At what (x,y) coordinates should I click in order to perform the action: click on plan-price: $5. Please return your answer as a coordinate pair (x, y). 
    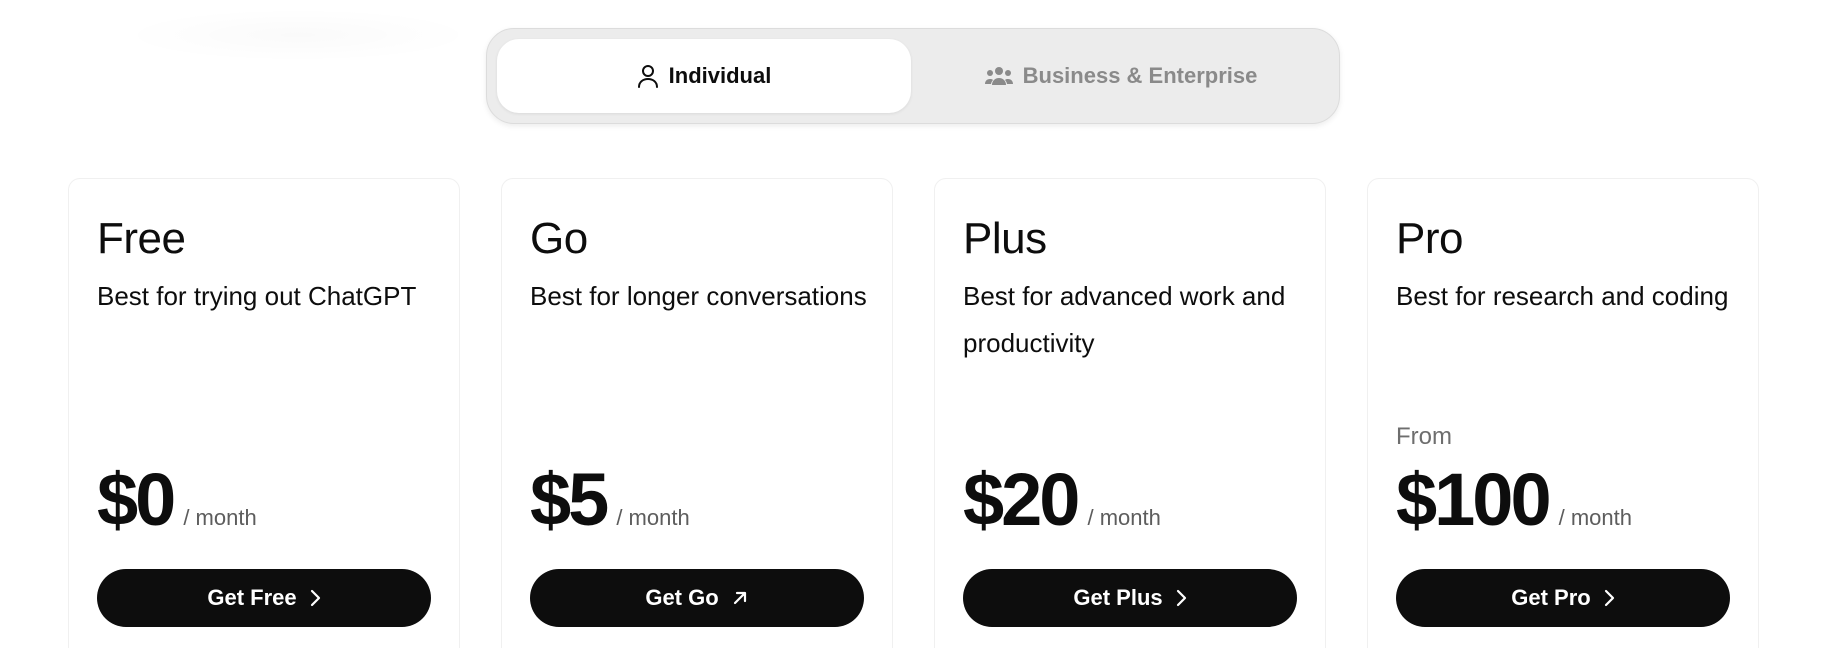
    Looking at the image, I should click on (569, 499).